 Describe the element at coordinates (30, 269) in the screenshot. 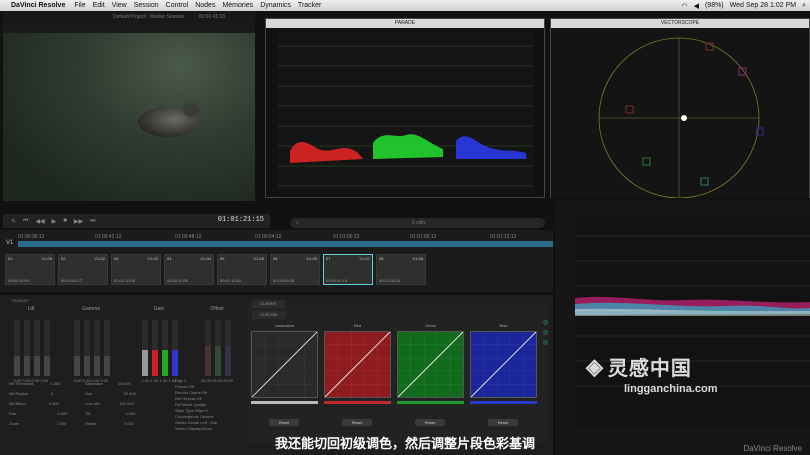

I see `clip-thumbnail: 01 V1-05 00:00:40:09` at that location.